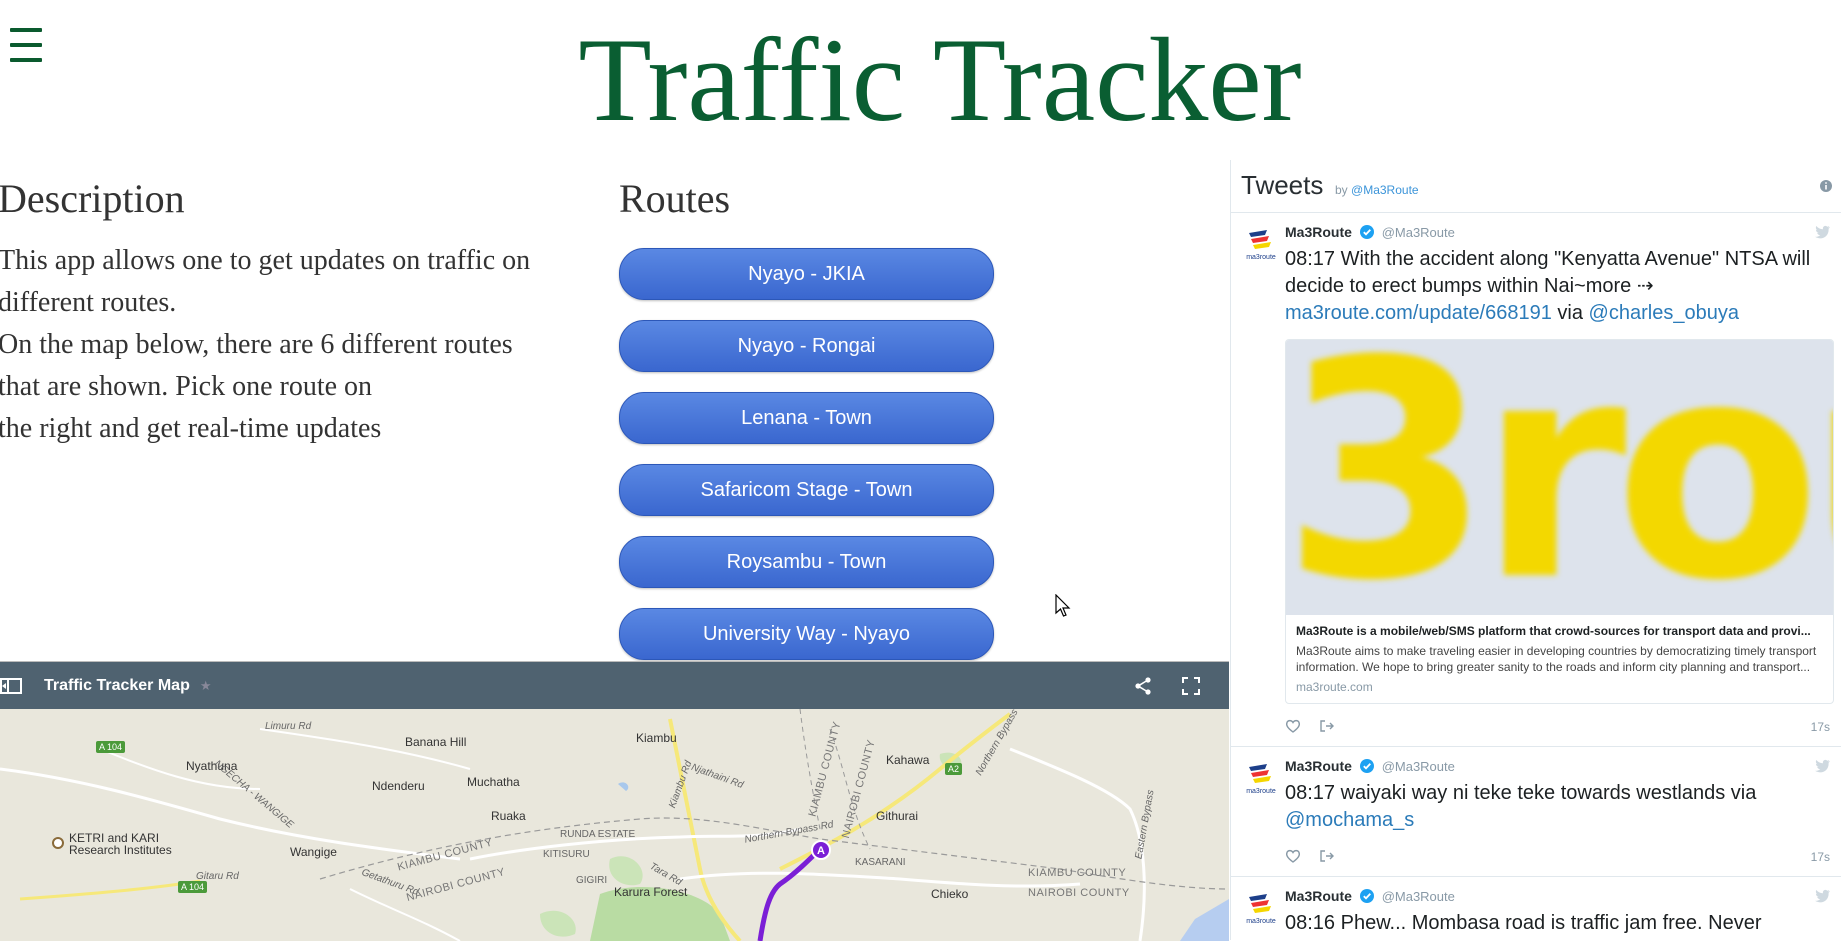 The height and width of the screenshot is (941, 1841). I want to click on route-button-university-nyayo: University Way - Nyayo, so click(806, 634).